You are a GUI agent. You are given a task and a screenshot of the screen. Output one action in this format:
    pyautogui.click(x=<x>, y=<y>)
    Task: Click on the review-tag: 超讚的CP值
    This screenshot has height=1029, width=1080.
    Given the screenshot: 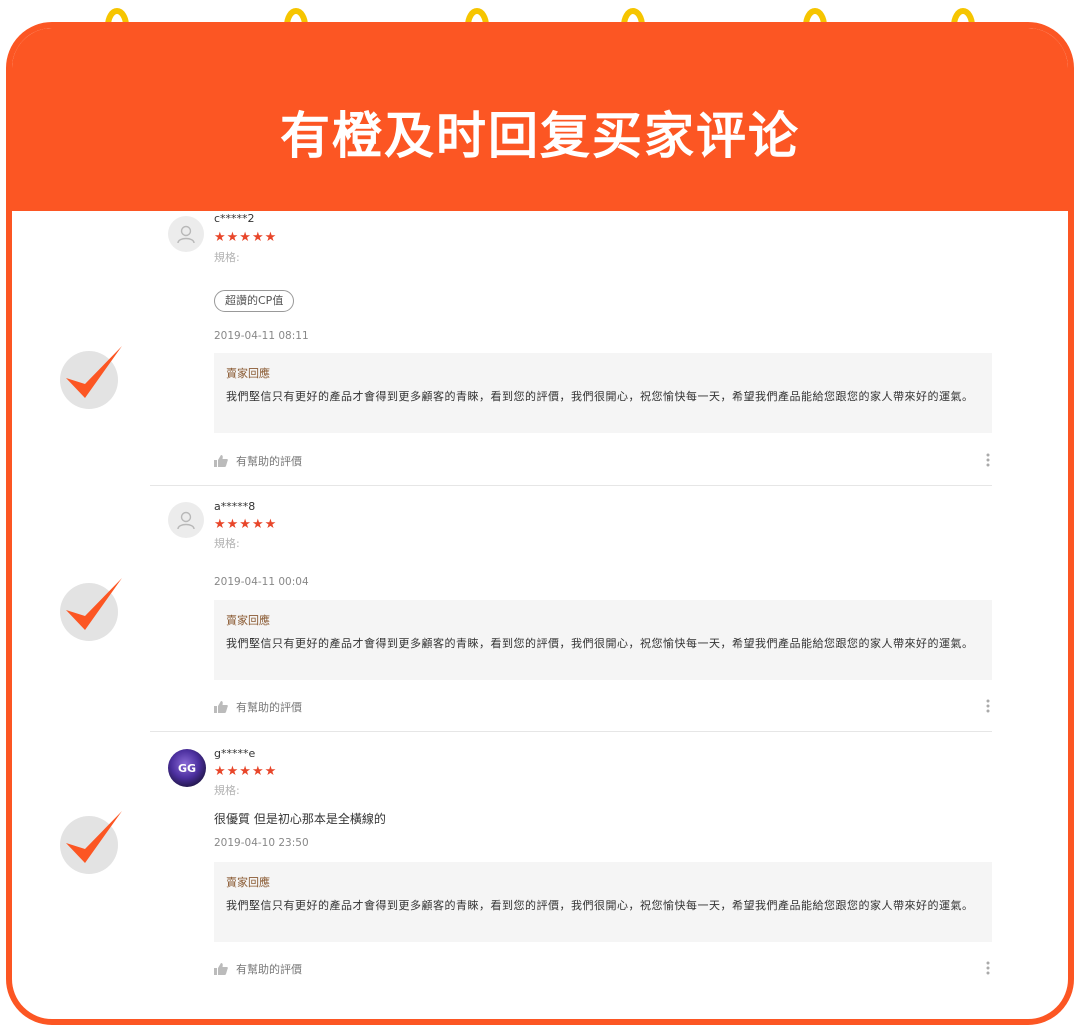 What is the action you would take?
    pyautogui.click(x=254, y=301)
    